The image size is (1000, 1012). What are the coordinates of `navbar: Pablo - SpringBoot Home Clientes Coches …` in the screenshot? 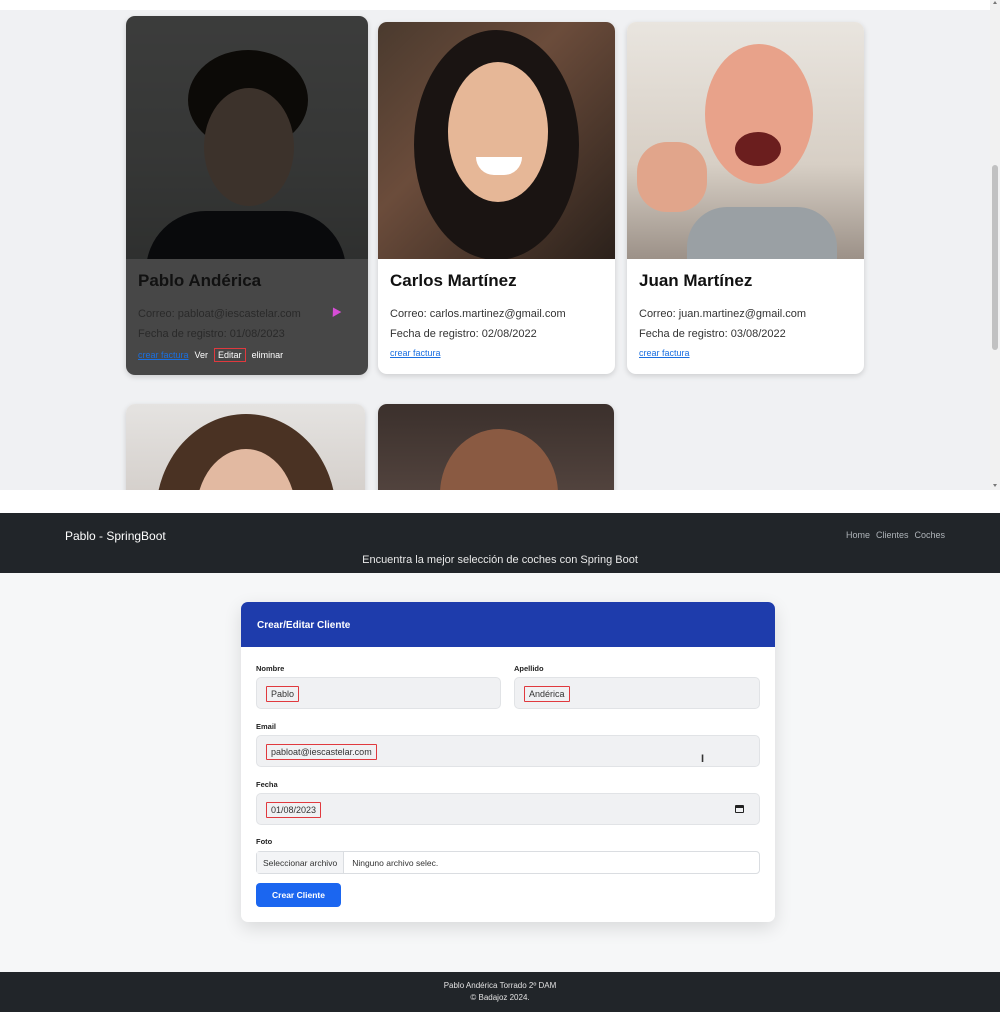 It's located at (500, 543).